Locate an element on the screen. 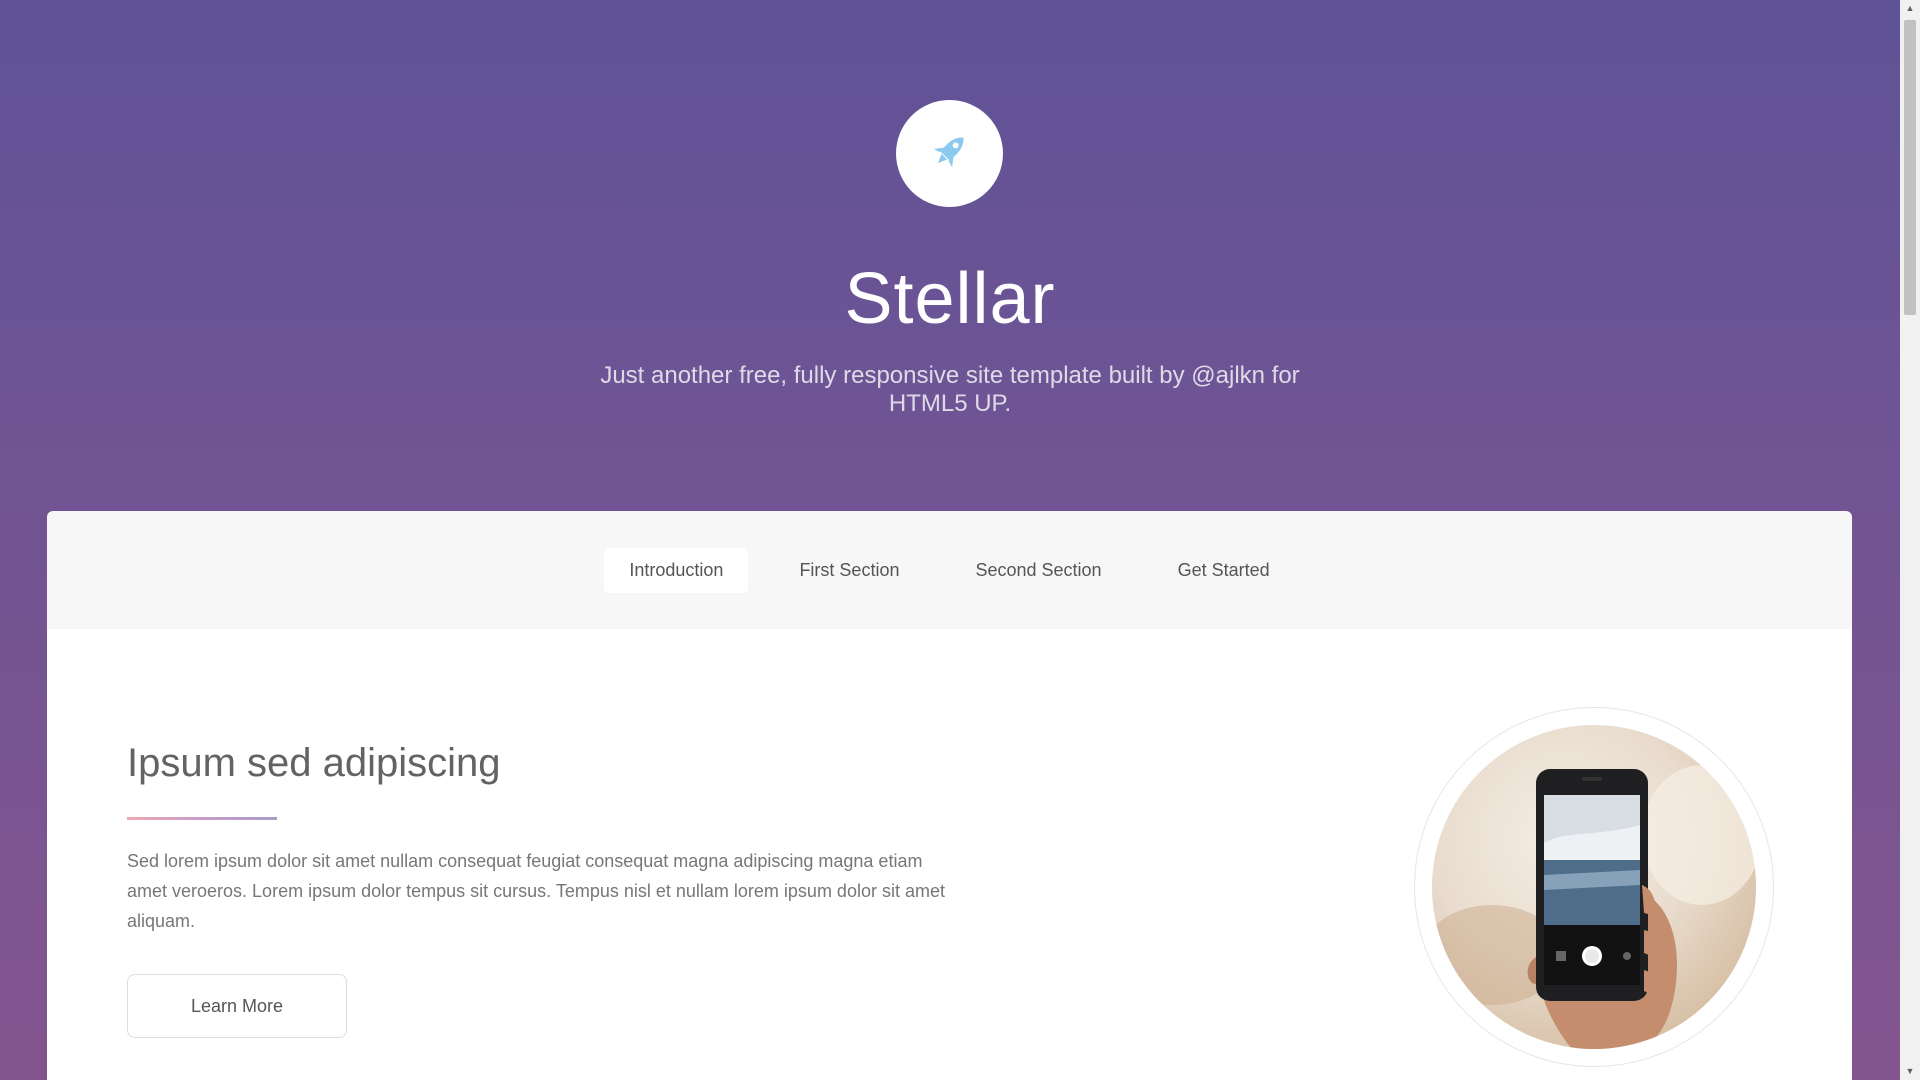 Image resolution: width=1920 pixels, height=1080 pixels. nav-link-introduction: Introduction is located at coordinates (676, 570).